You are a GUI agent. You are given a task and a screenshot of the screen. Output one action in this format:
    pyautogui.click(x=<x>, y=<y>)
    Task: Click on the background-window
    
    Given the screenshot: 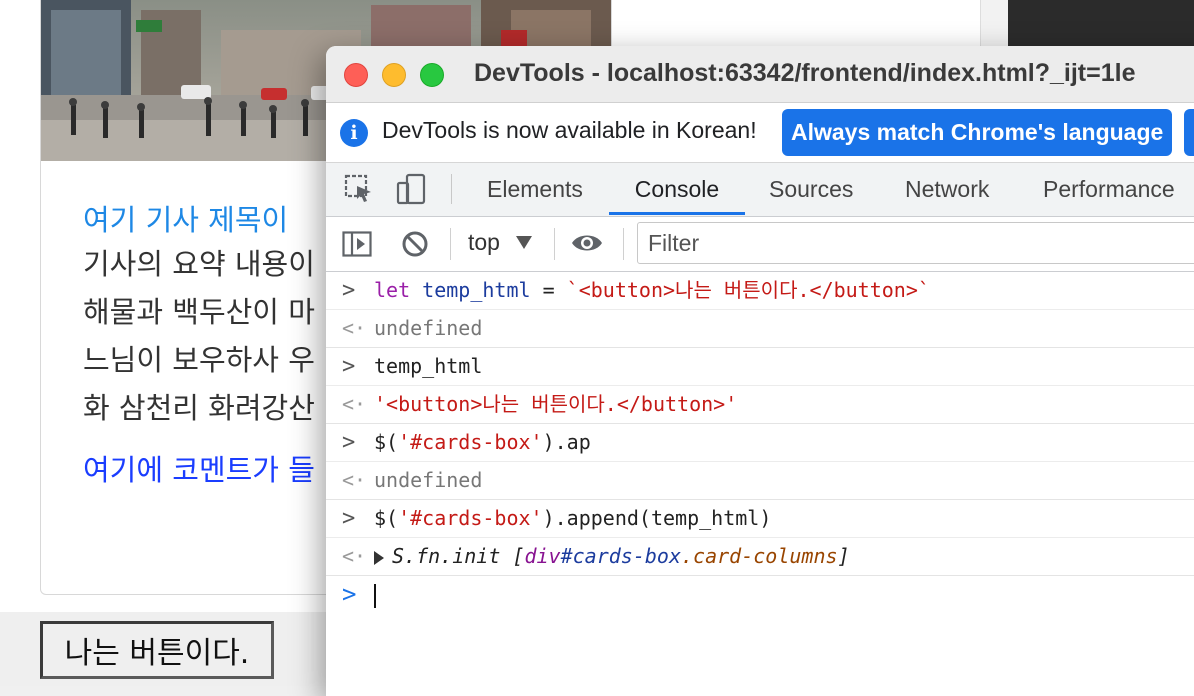 What is the action you would take?
    pyautogui.click(x=1101, y=23)
    